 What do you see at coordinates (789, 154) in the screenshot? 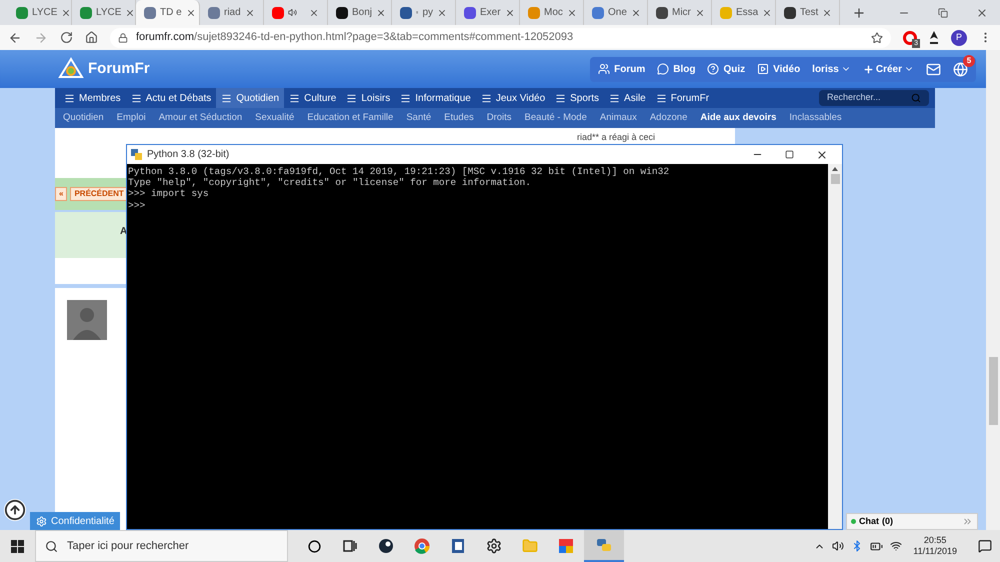
I see `maximize-icon` at bounding box center [789, 154].